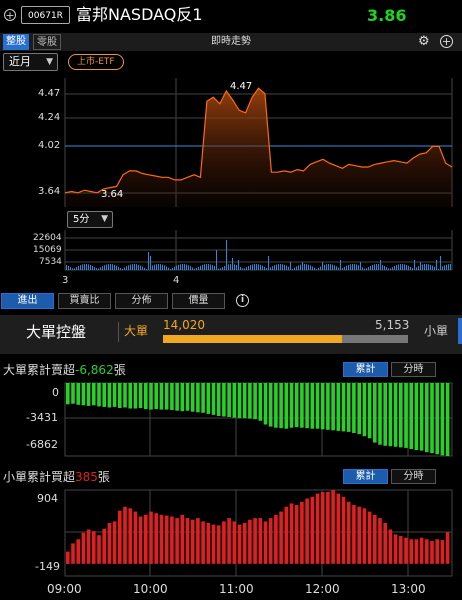 This screenshot has height=600, width=462. I want to click on interval-select: 5分 ▼, so click(90, 219).